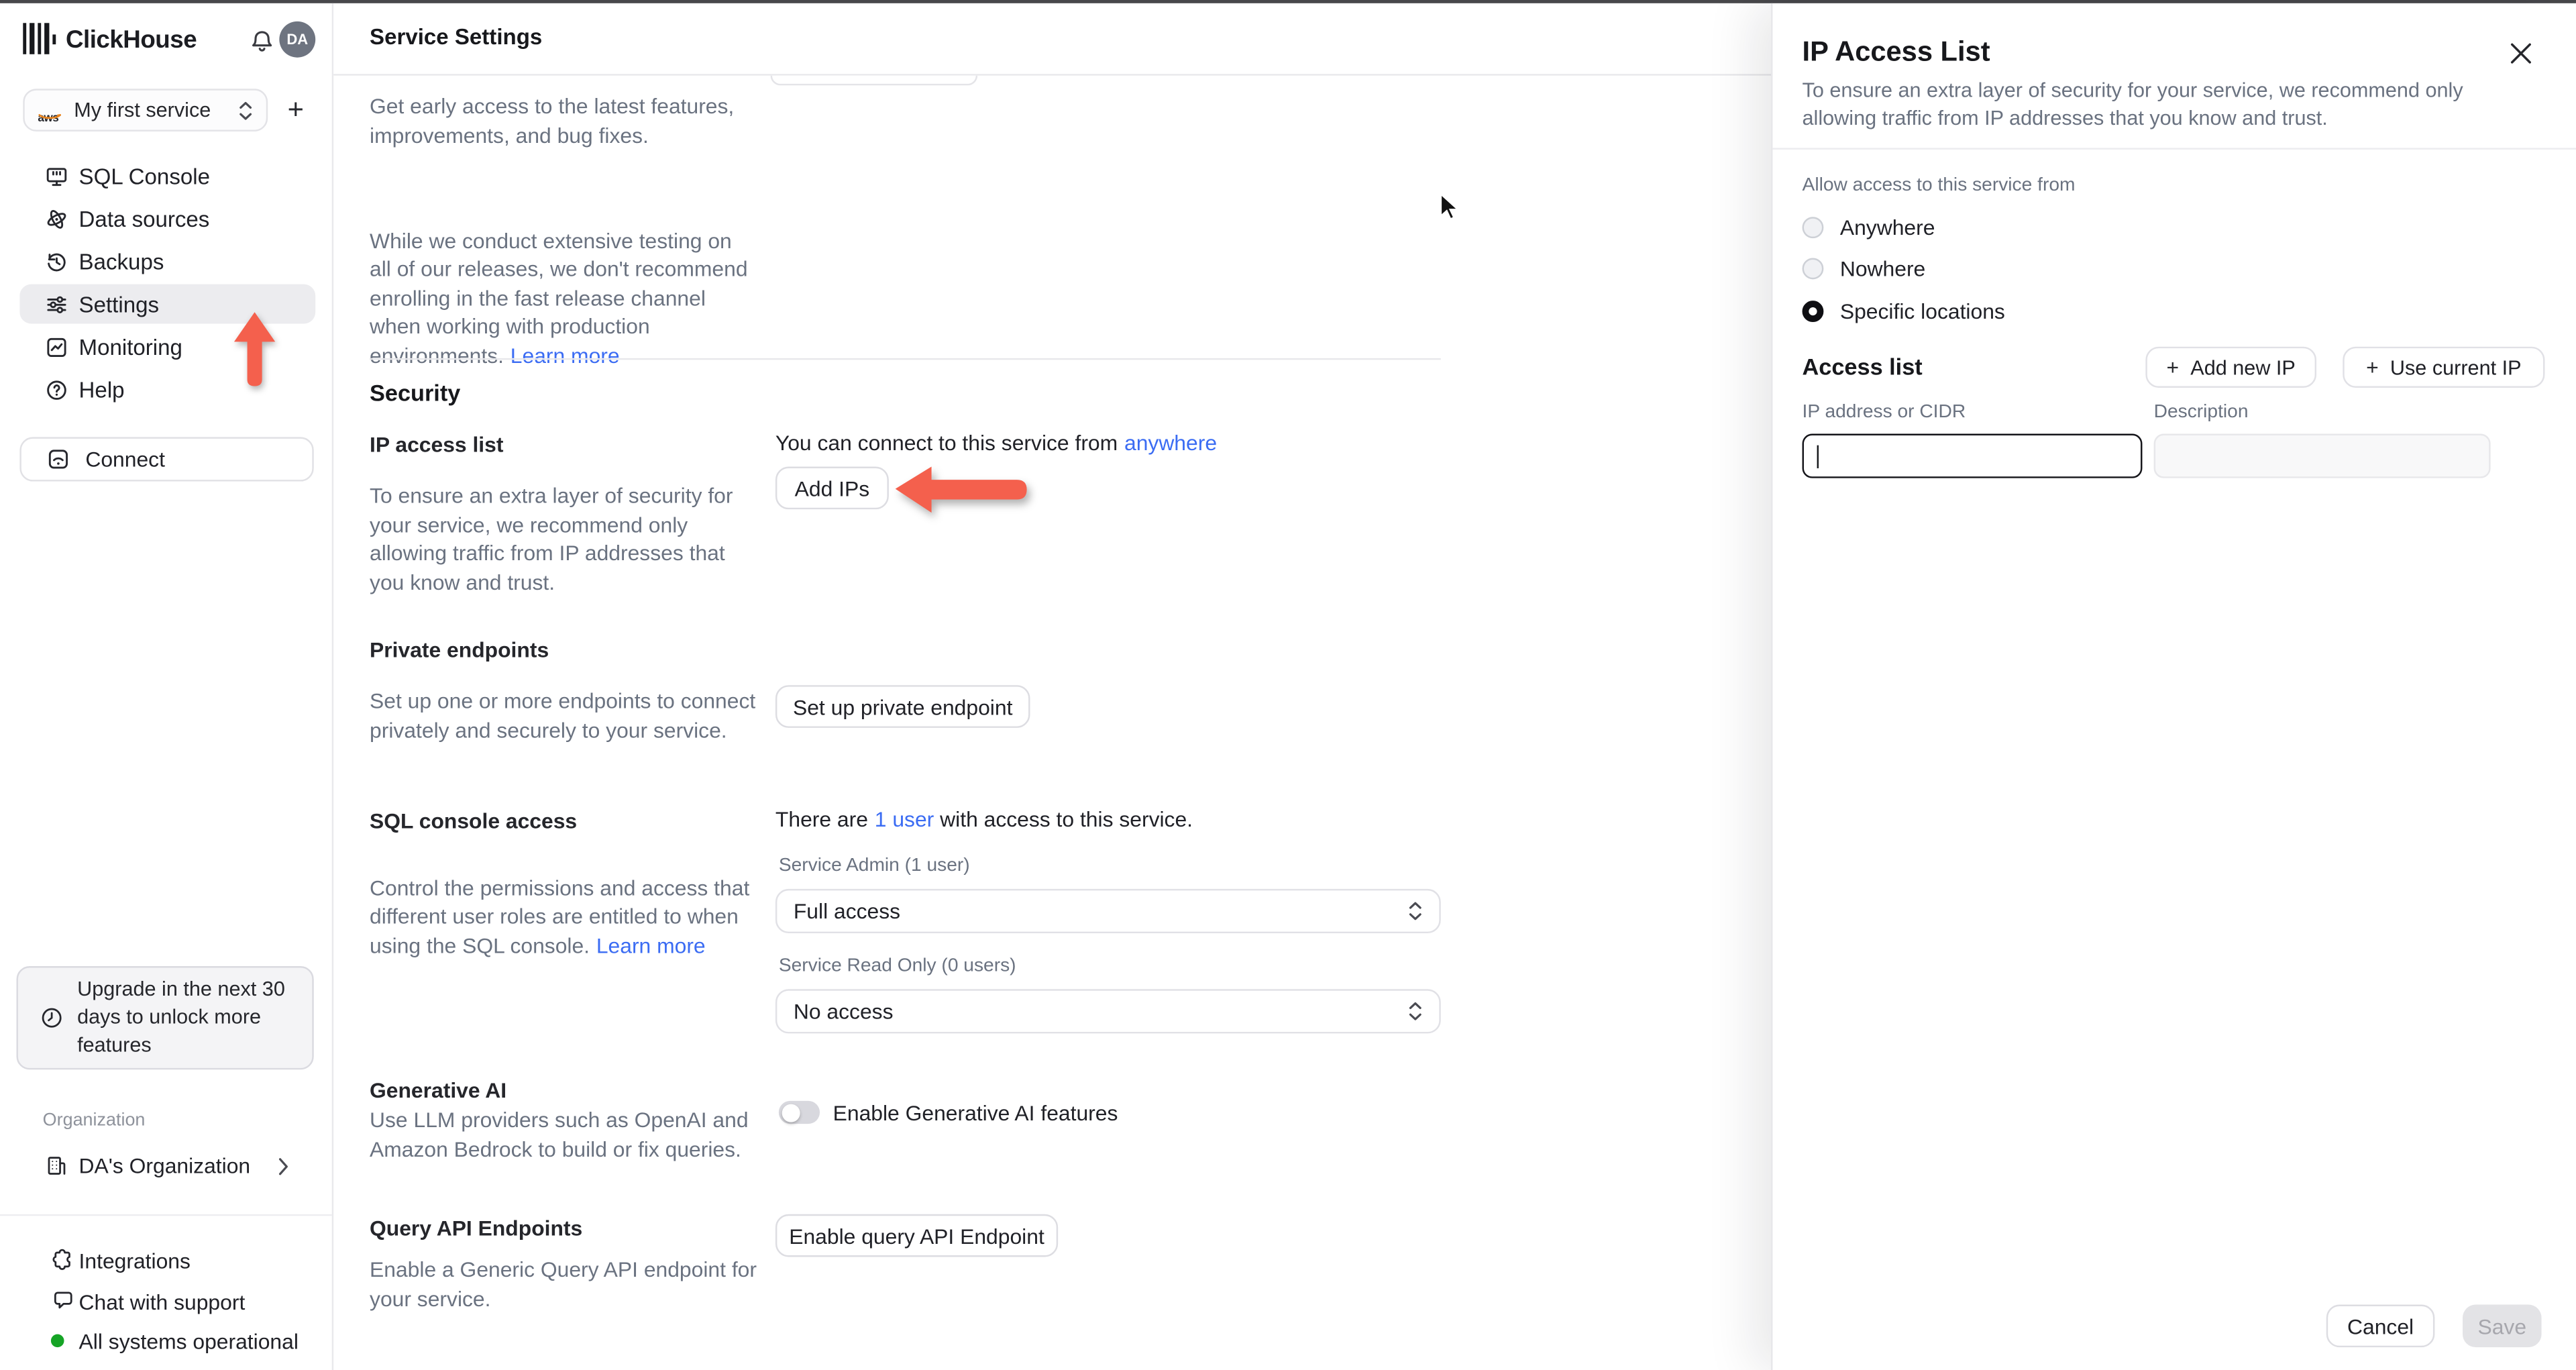 This screenshot has height=1370, width=2576. I want to click on ip-column-label: IP address or CIDR, so click(1884, 413).